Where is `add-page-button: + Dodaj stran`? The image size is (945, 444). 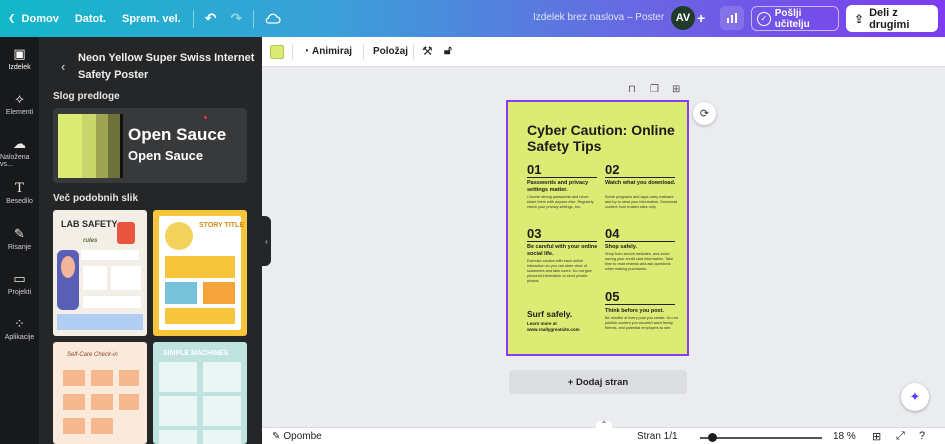
add-page-button: + Dodaj stran is located at coordinates (598, 382).